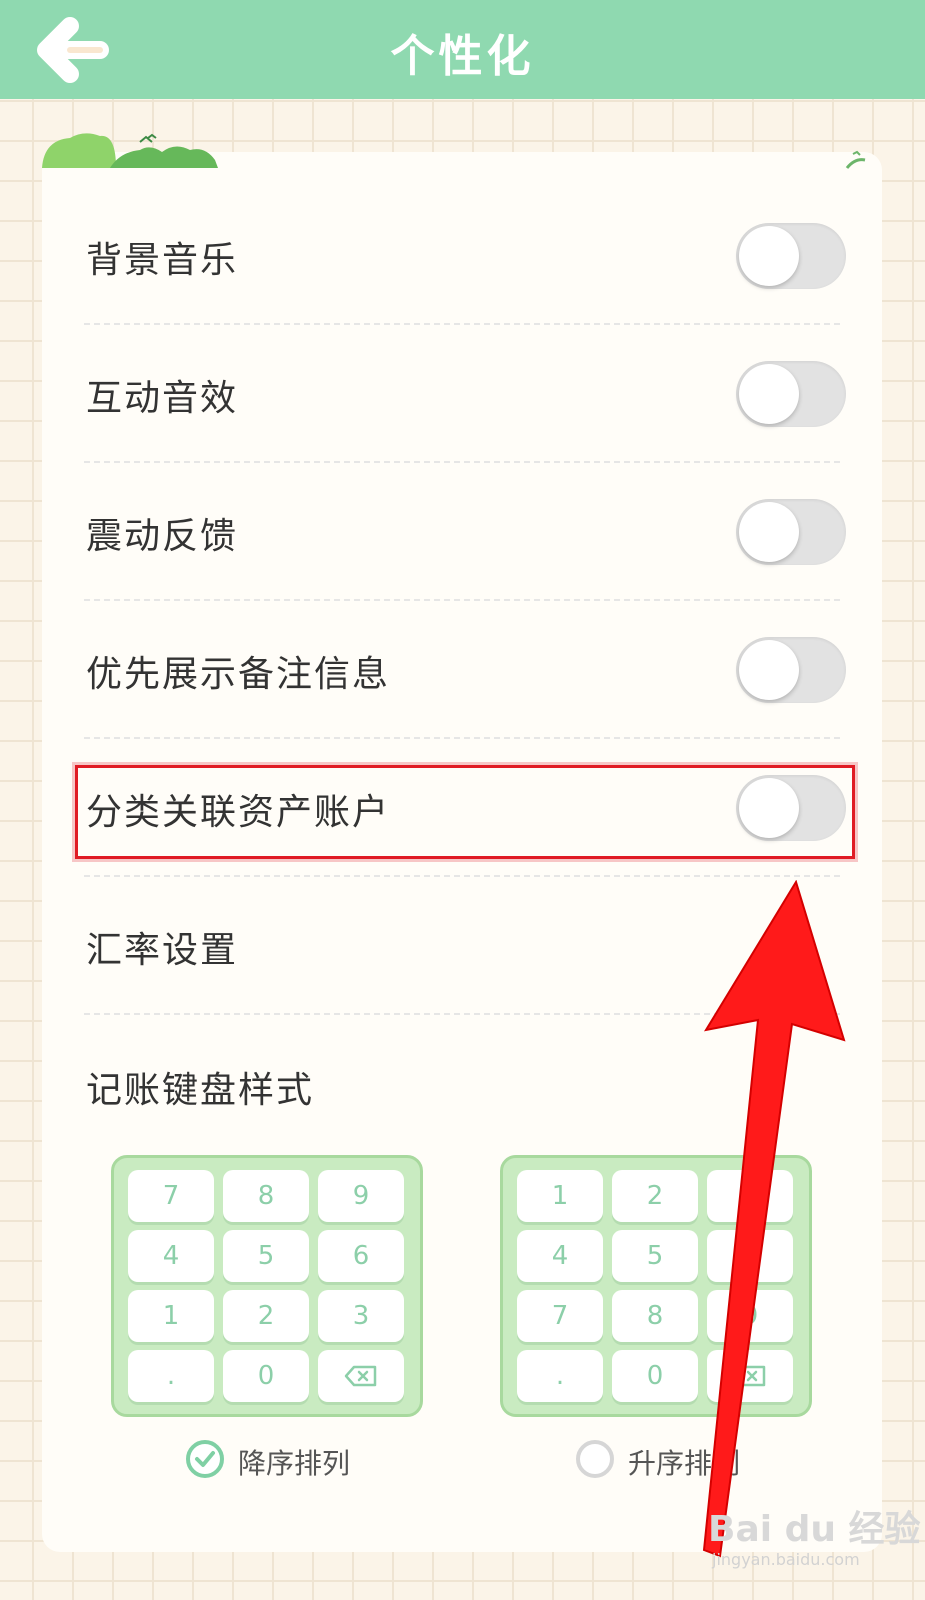  I want to click on show-notes-toggle, so click(791, 670).